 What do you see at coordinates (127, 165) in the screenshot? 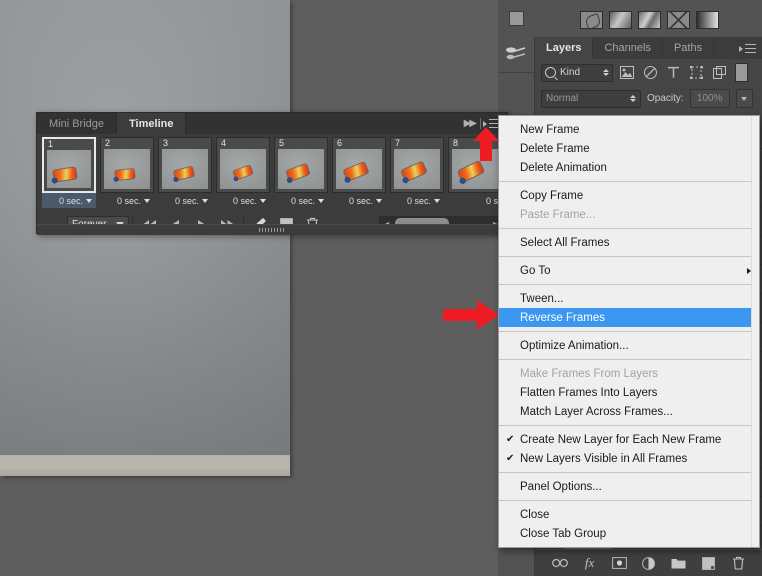
I see `frame-thumbnail-box: 2` at bounding box center [127, 165].